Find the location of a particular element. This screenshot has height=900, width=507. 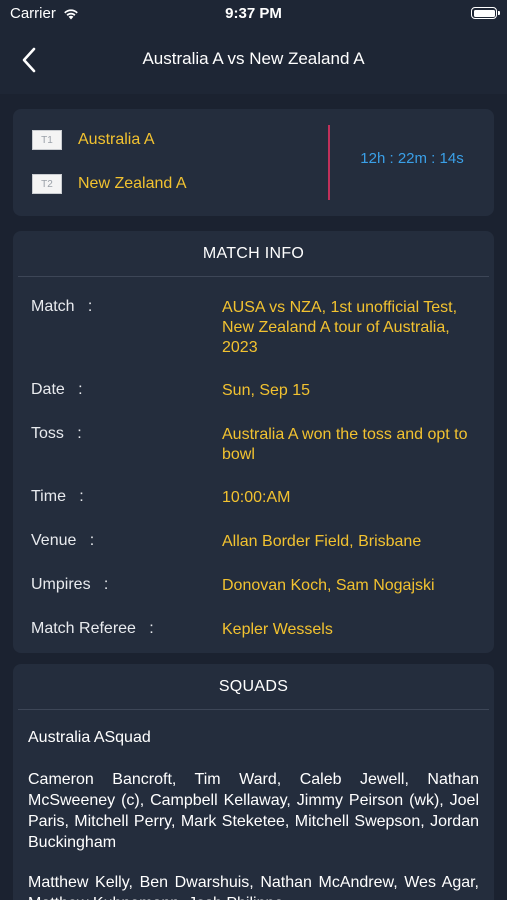

info-label-toss: Toss : is located at coordinates (56, 433).